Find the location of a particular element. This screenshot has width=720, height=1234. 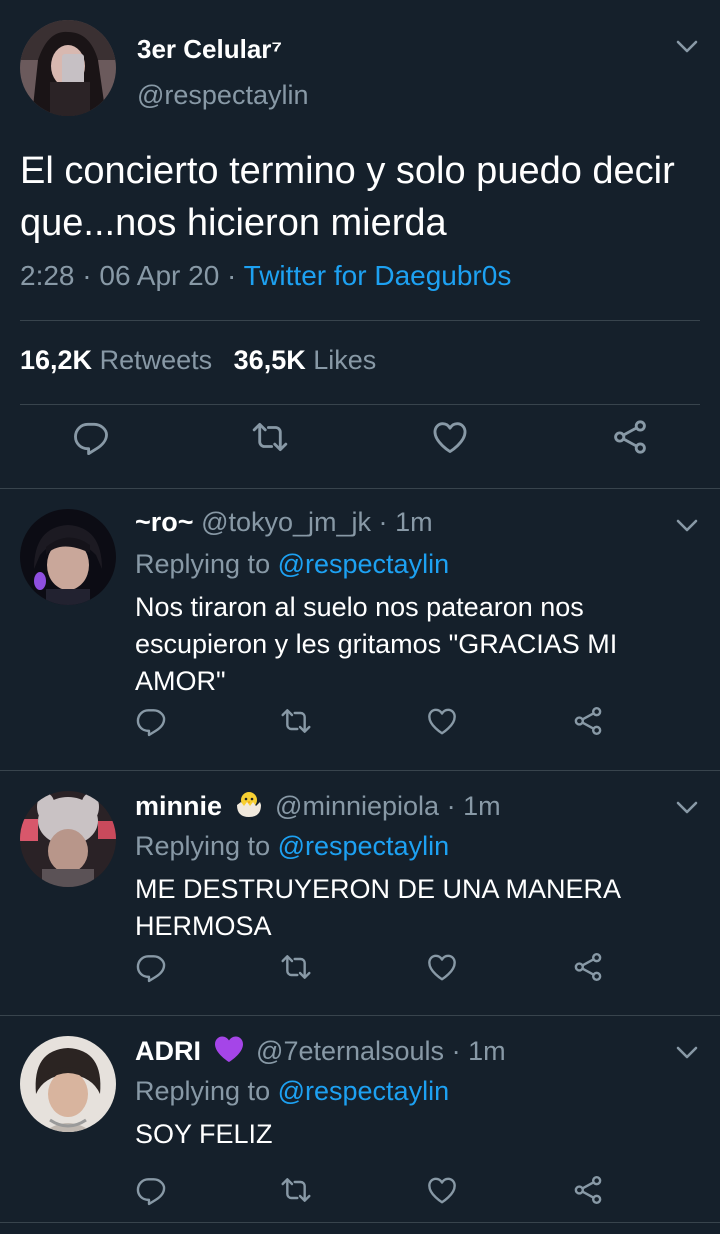

tweet-actions is located at coordinates (360, 446).